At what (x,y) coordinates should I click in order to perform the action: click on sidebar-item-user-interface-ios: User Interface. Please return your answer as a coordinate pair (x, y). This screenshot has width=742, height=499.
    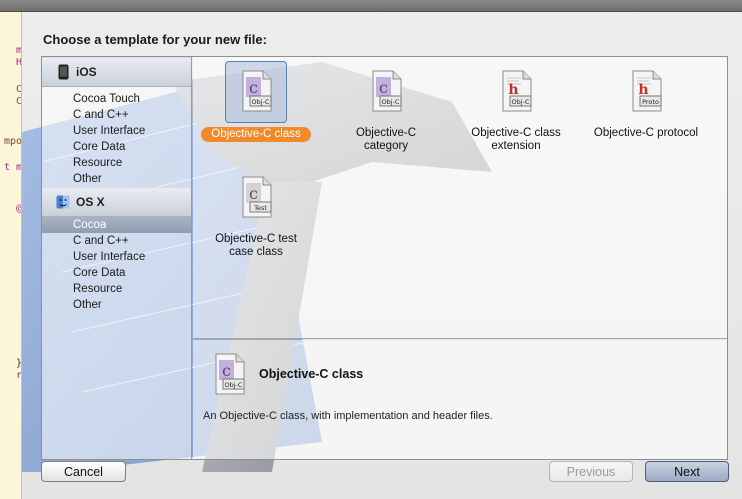
    Looking at the image, I should click on (116, 131).